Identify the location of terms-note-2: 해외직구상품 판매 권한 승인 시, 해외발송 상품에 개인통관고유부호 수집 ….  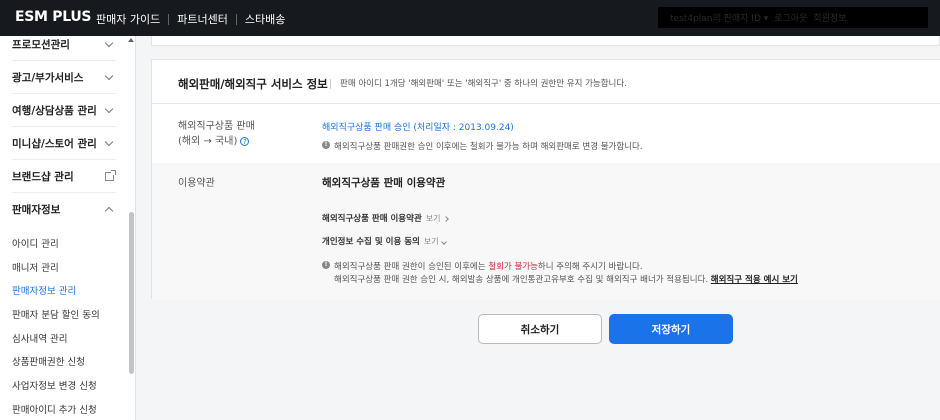
(566, 280).